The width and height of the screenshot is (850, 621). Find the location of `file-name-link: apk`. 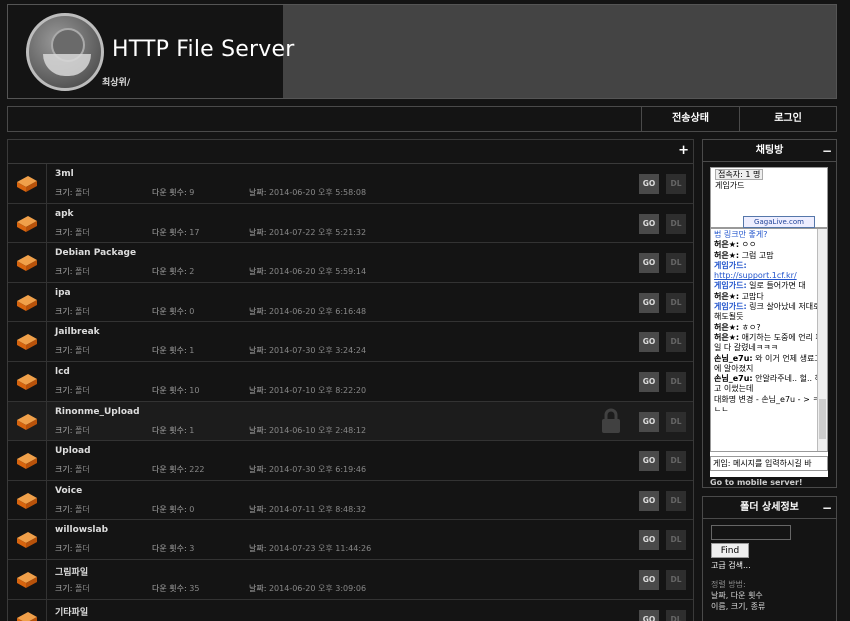

file-name-link: apk is located at coordinates (64, 214).